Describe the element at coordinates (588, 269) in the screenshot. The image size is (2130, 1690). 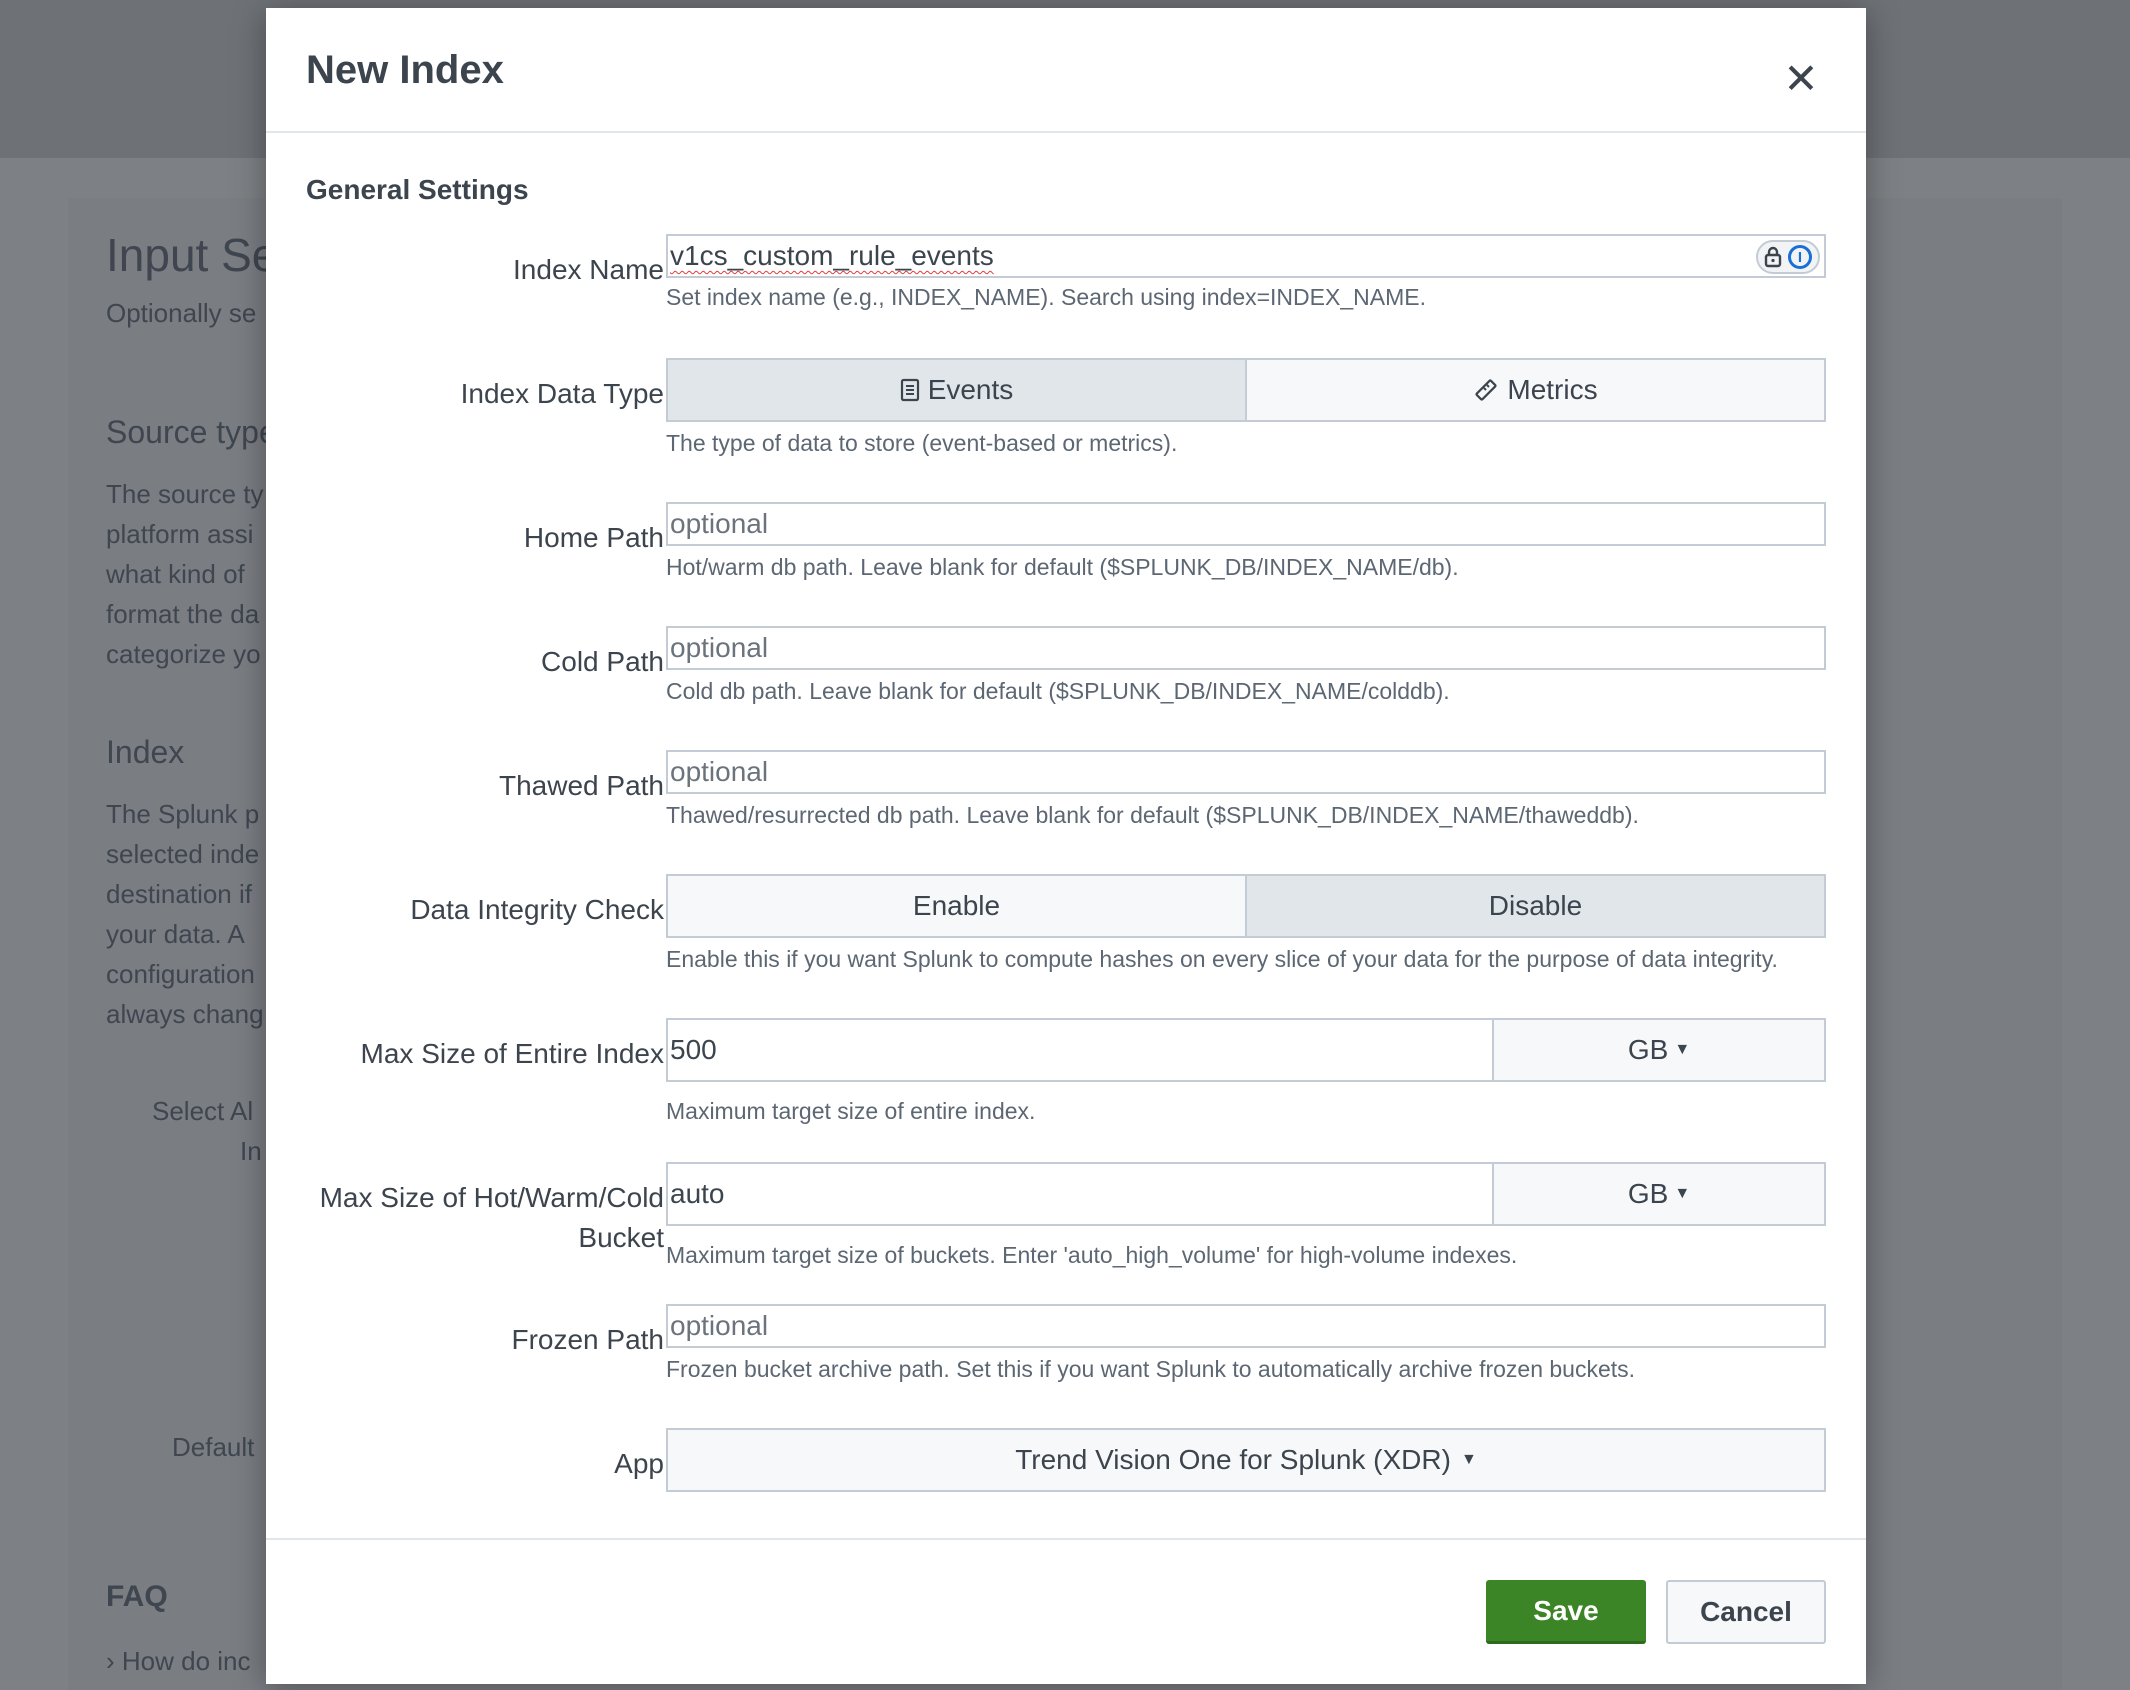
I see `index-name-label: Index Name` at that location.